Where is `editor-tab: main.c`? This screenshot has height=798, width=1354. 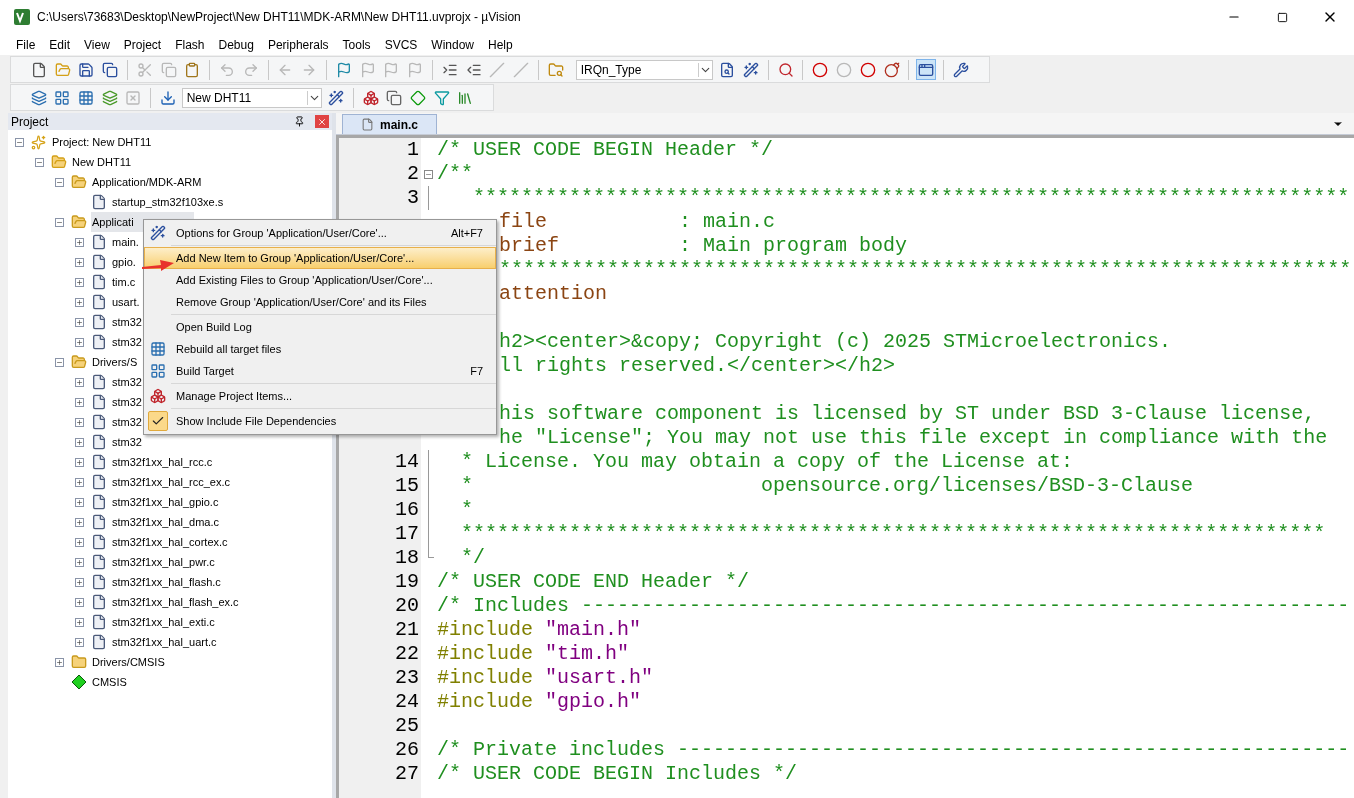 editor-tab: main.c is located at coordinates (389, 124).